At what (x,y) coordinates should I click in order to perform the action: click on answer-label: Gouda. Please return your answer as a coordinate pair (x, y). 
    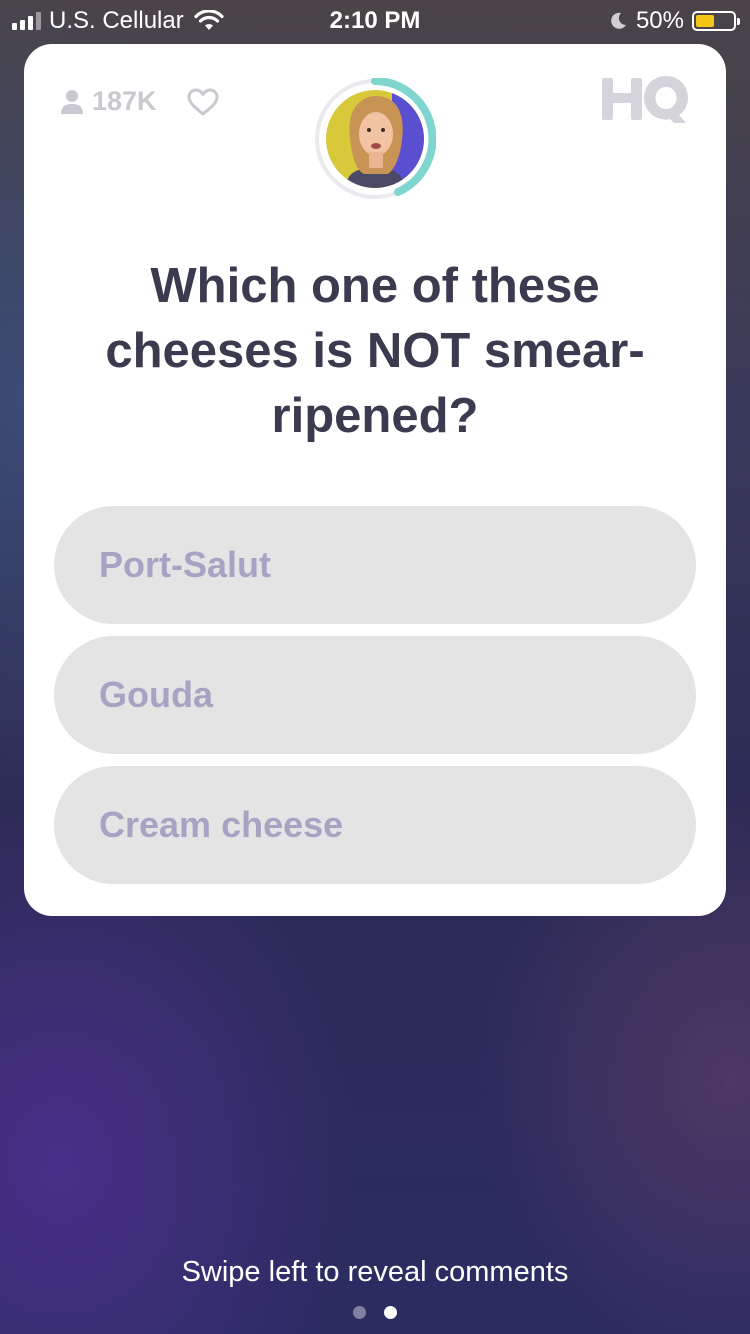
    Looking at the image, I should click on (156, 694).